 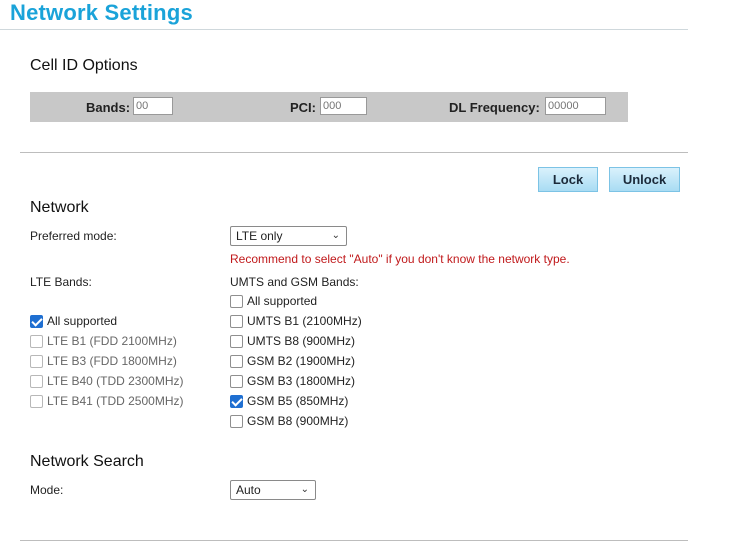 I want to click on checkbox-label: GSM B8 (900MHz), so click(x=298, y=421).